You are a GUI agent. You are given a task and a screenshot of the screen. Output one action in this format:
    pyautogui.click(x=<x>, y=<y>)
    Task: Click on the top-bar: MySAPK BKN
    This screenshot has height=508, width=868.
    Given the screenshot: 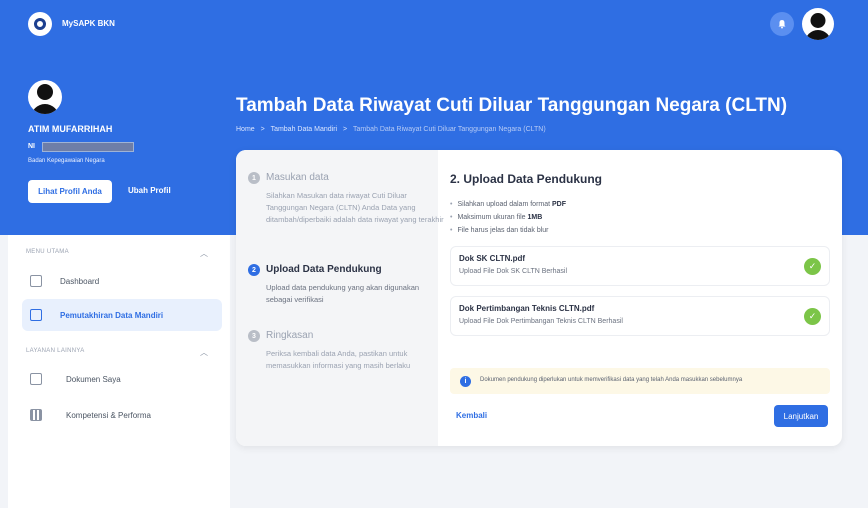 What is the action you would take?
    pyautogui.click(x=434, y=26)
    